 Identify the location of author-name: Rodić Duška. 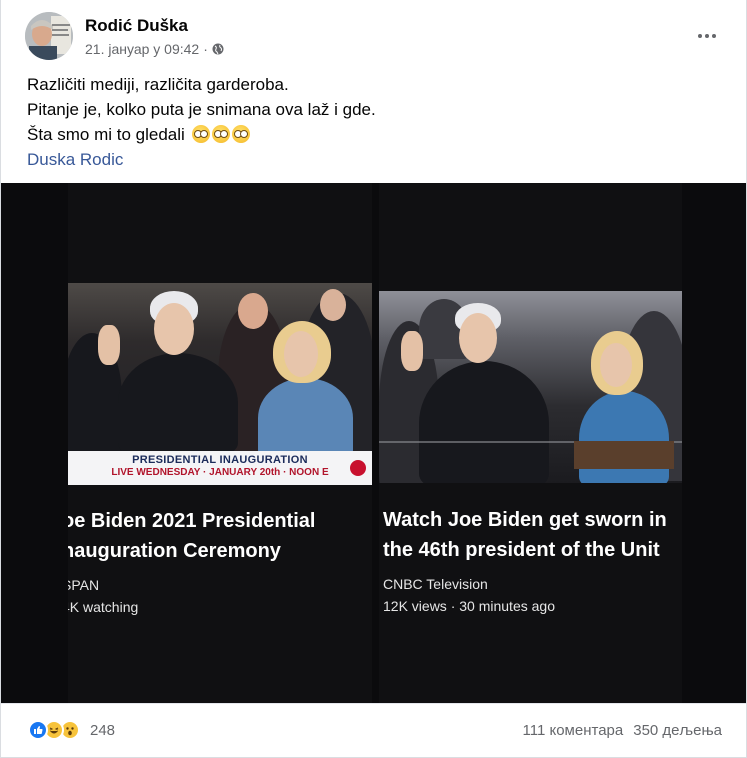
(136, 26).